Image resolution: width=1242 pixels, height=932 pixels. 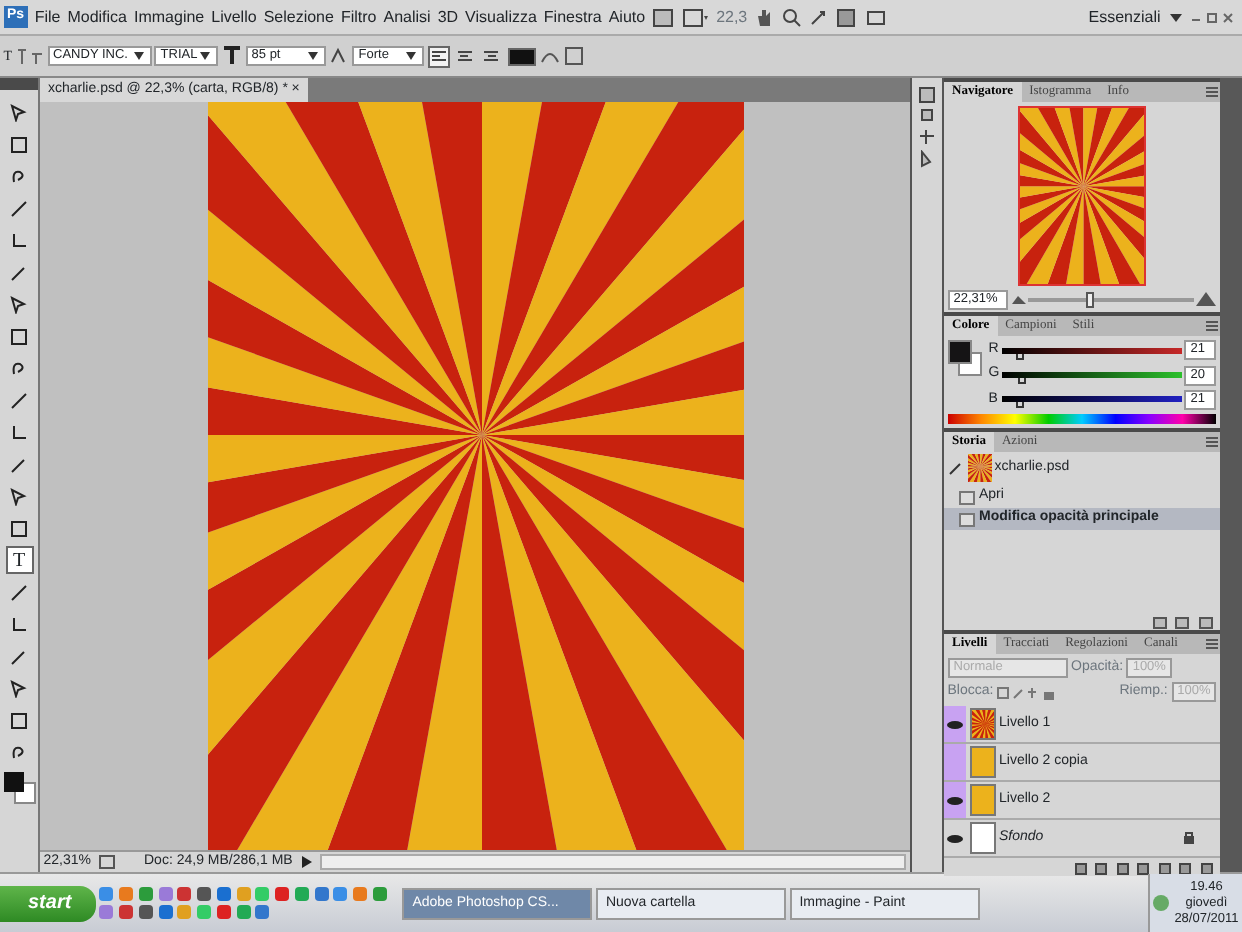 What do you see at coordinates (572, 17) in the screenshot?
I see `menu-item: Finestra` at bounding box center [572, 17].